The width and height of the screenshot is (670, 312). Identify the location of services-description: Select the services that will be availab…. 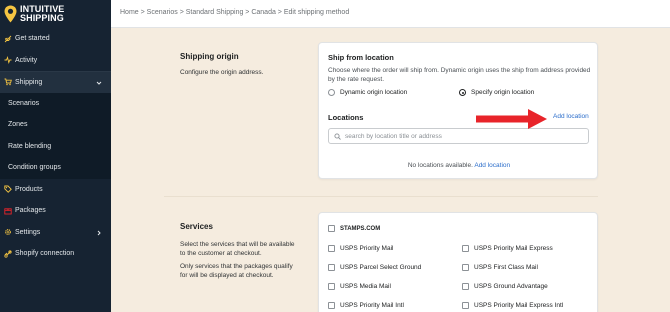
(237, 249).